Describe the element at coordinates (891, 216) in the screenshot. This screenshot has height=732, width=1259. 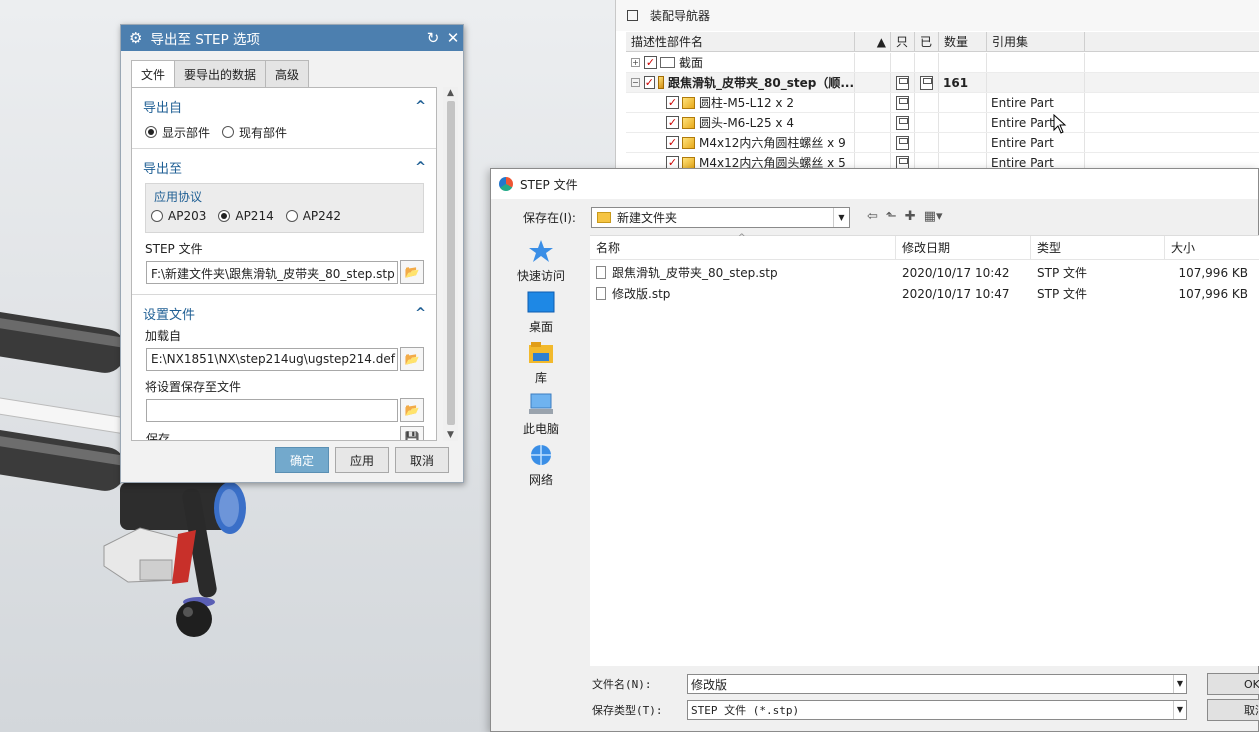
I see `up-folder-icon: ⬑` at that location.